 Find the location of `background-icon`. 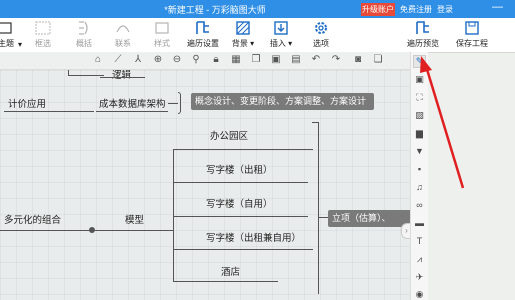

background-icon is located at coordinates (243, 28).